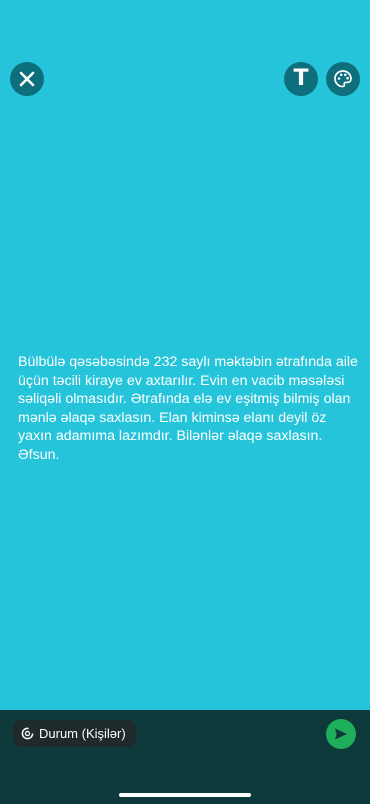  I want to click on send-icon, so click(341, 734).